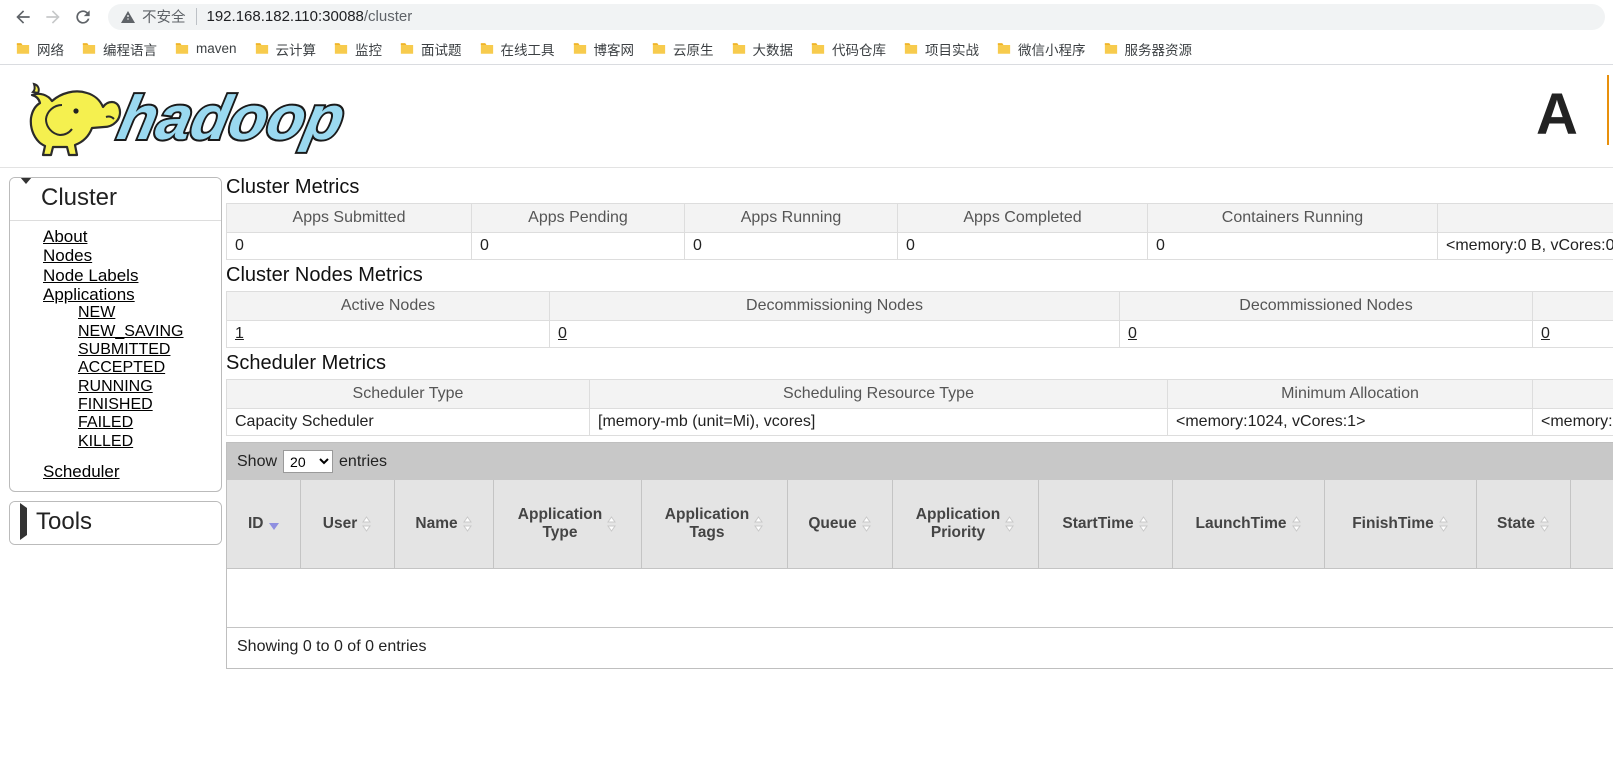  What do you see at coordinates (115, 405) in the screenshot?
I see `sidebar-item-state-finished: FINISHED` at bounding box center [115, 405].